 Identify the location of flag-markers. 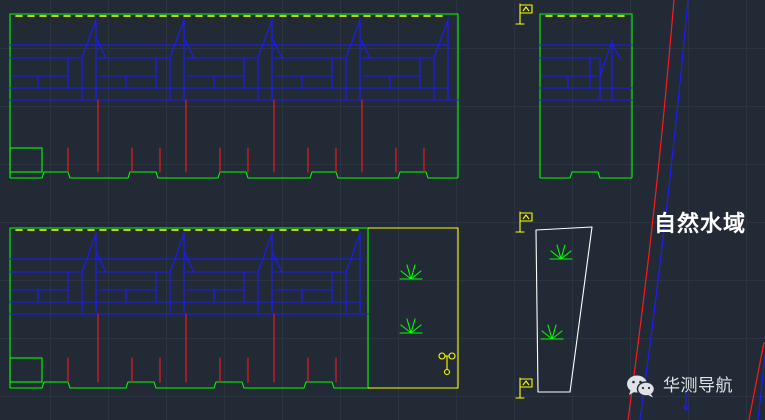
(524, 201).